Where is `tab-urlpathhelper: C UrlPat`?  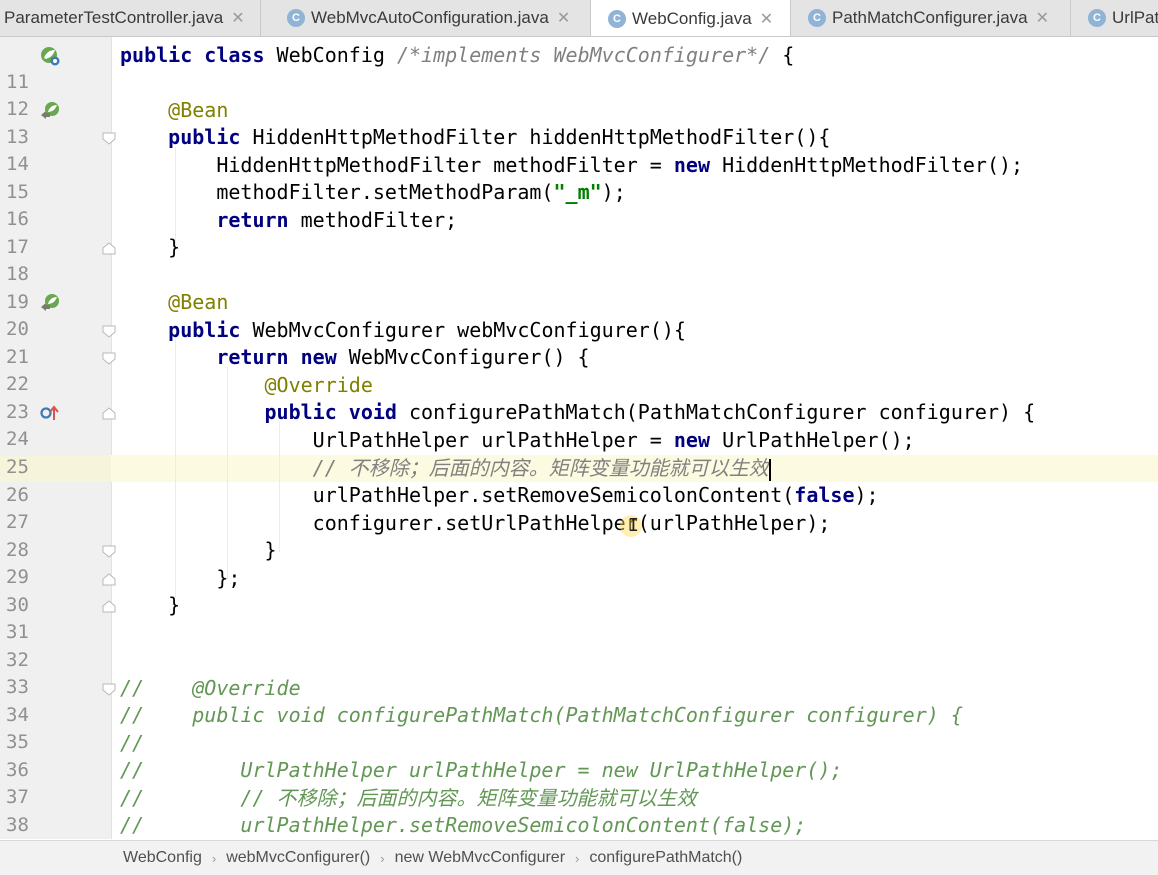 tab-urlpathhelper: C UrlPat is located at coordinates (1114, 18).